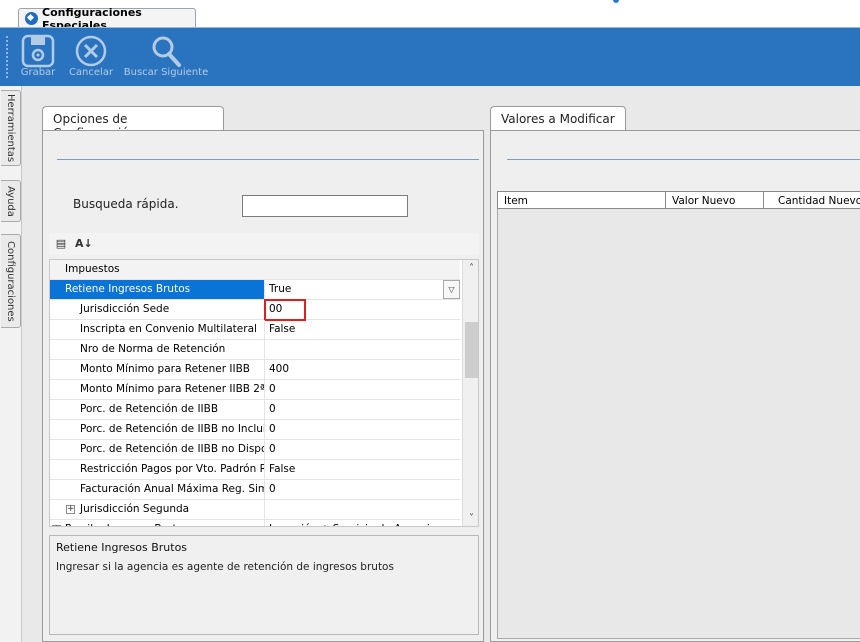  I want to click on property-grid-toolbar: ▤ A↓, so click(264, 244).